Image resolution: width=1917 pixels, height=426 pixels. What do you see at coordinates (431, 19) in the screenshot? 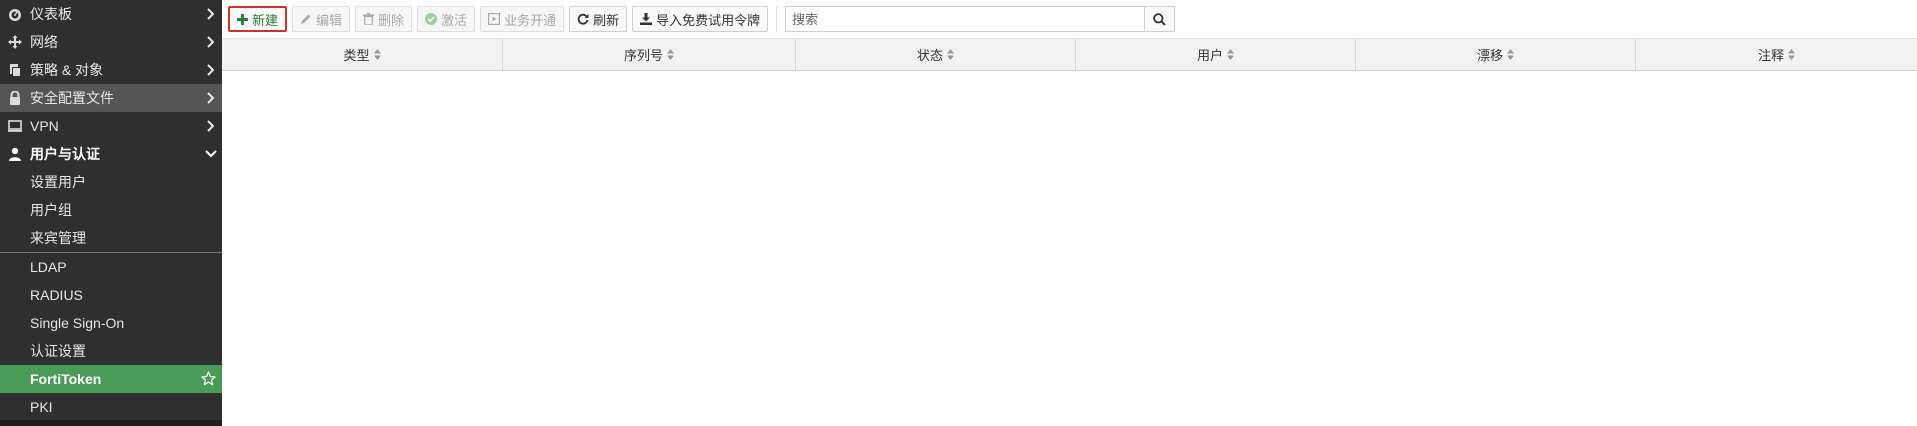
I see `check-circle-icon` at bounding box center [431, 19].